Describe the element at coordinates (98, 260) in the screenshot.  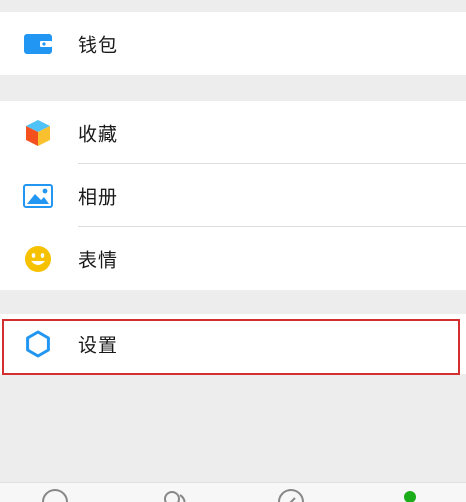
I see `menu-item-label: 表情` at that location.